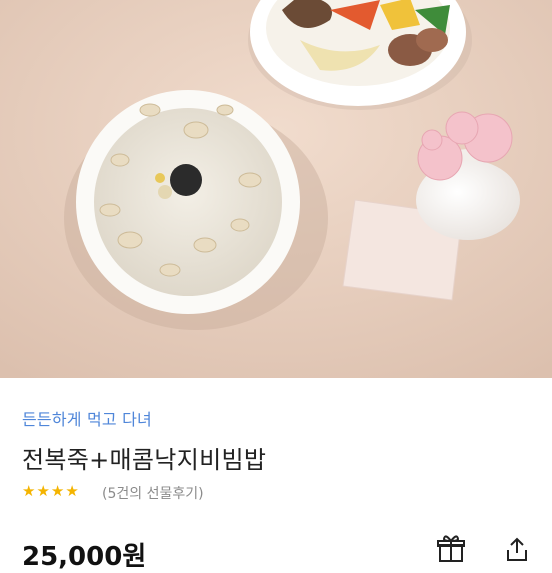 The width and height of the screenshot is (552, 573). I want to click on share-icon, so click(517, 549).